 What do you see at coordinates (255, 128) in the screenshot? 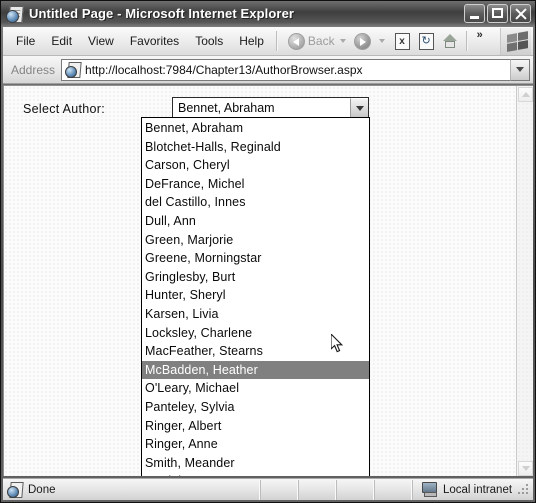
I see `author-option: Bennet, Abraham` at bounding box center [255, 128].